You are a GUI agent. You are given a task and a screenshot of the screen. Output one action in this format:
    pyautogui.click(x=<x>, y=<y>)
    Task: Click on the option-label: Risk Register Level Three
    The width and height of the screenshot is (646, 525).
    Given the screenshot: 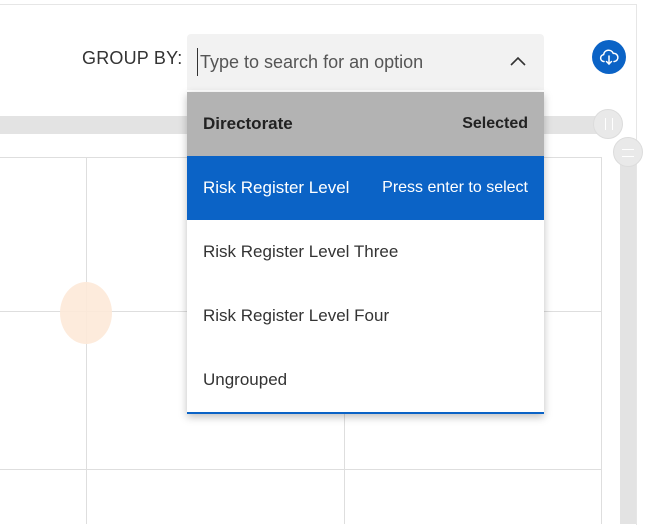 What is the action you would take?
    pyautogui.click(x=301, y=251)
    